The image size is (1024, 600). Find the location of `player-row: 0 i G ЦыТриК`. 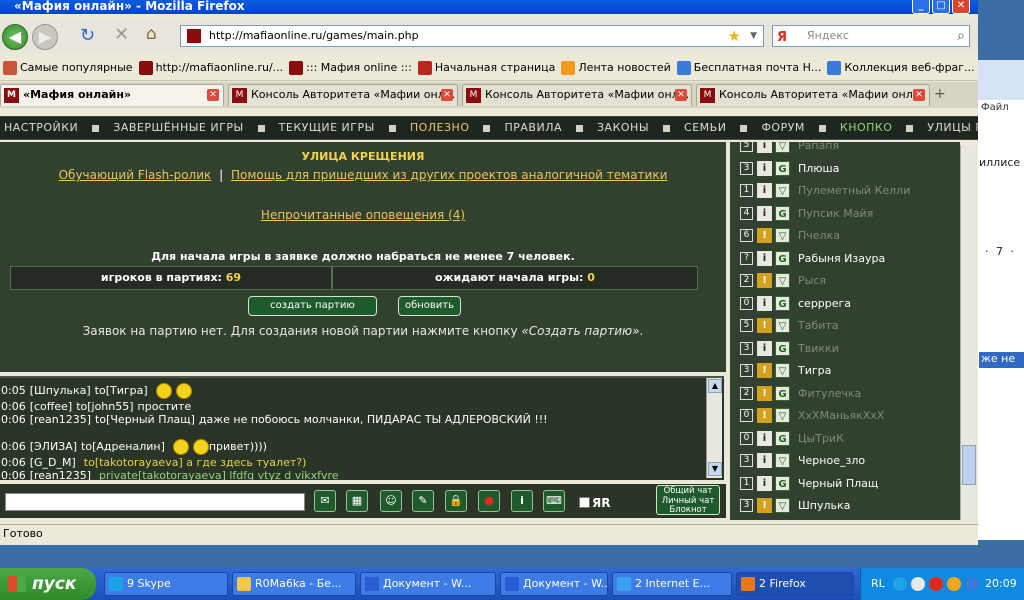

player-row: 0 i G ЦыТриК is located at coordinates (845, 439).